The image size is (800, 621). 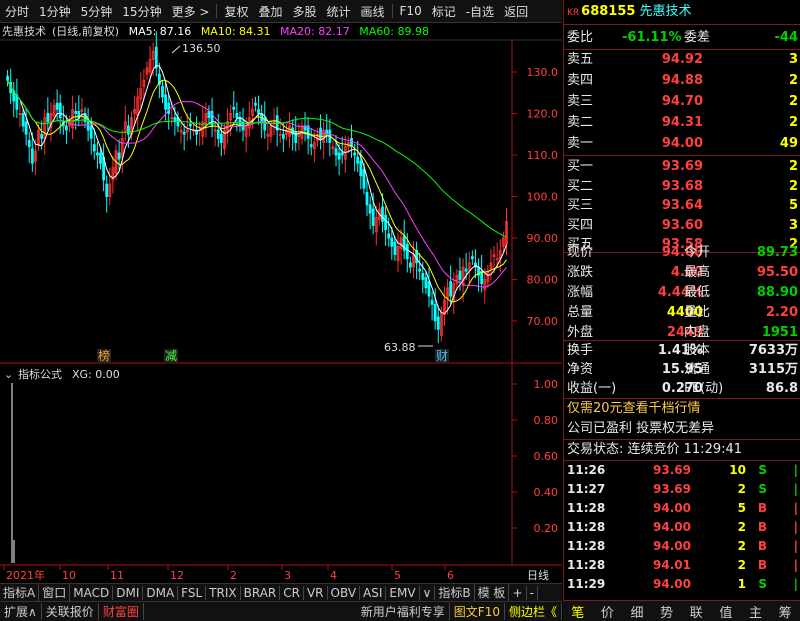 What do you see at coordinates (492, 592) in the screenshot?
I see `indicator-tab-15: 模 板` at bounding box center [492, 592].